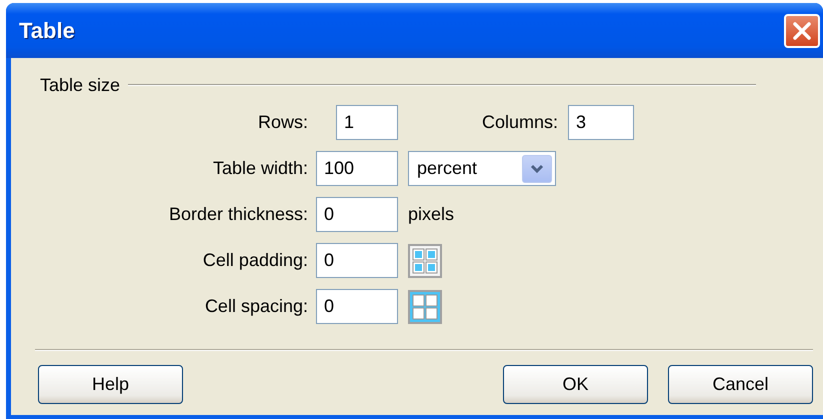 This screenshot has width=823, height=419. What do you see at coordinates (80, 85) in the screenshot?
I see `group-label: Table size` at bounding box center [80, 85].